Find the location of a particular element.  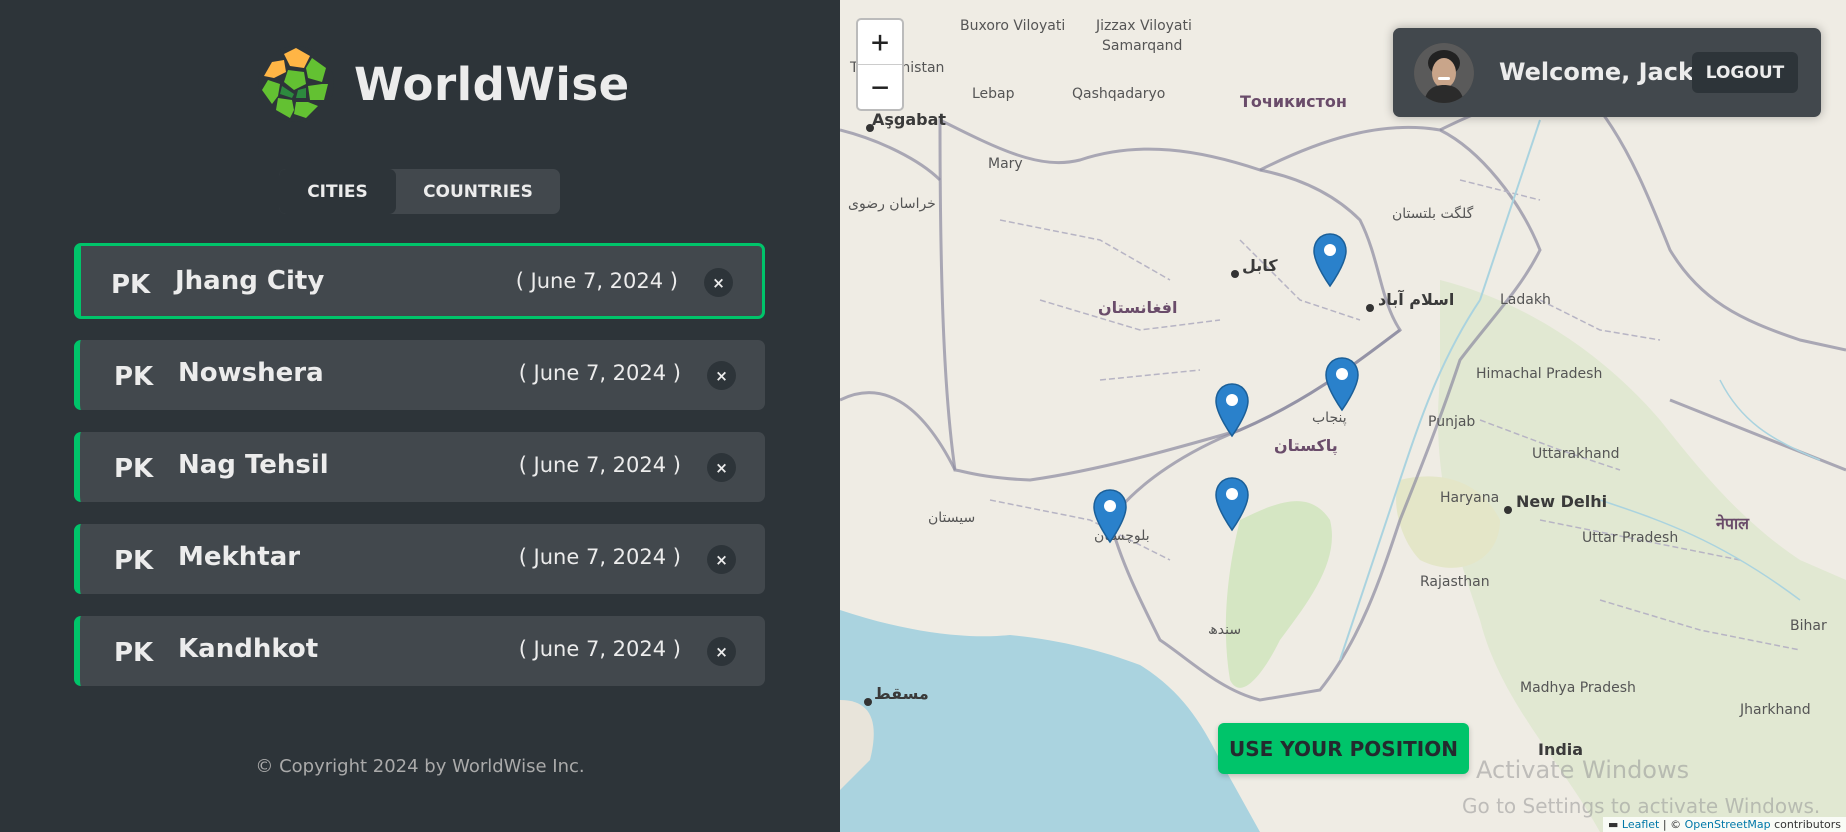

map-label-gilgit: گلگت بلتستان is located at coordinates (1433, 214).